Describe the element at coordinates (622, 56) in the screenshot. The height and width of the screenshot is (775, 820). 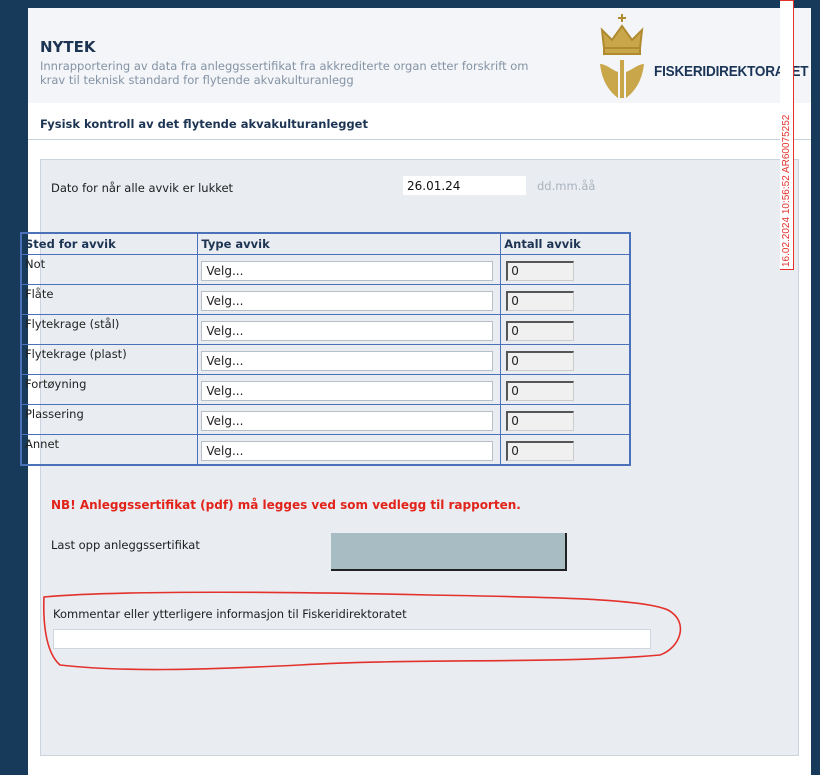
I see `crown-crest-icon` at that location.